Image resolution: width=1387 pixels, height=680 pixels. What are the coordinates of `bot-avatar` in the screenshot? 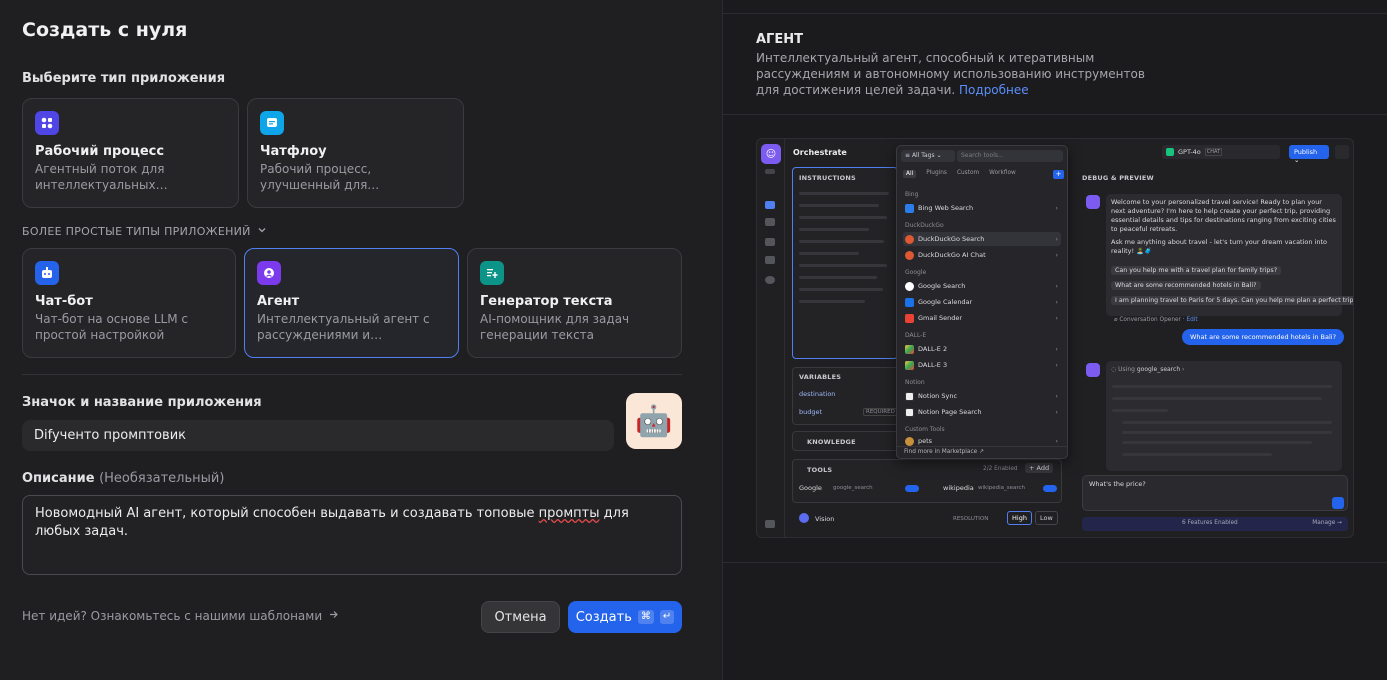 It's located at (1093, 370).